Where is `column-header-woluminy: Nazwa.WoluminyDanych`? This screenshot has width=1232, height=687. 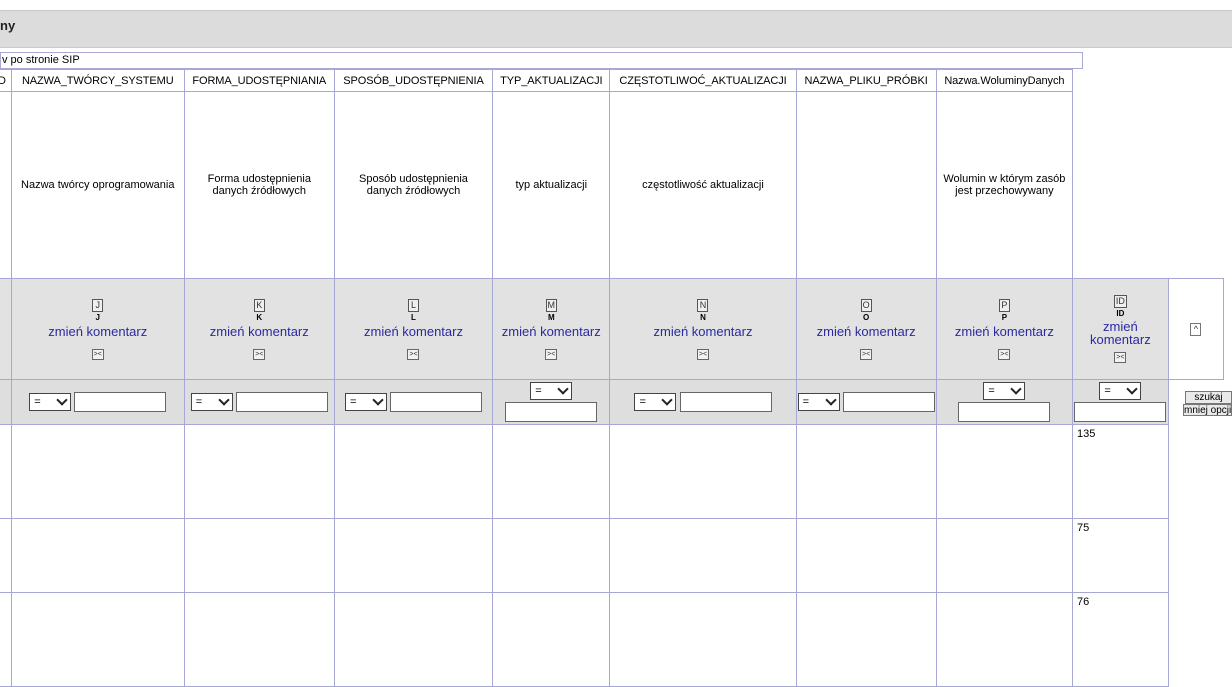 column-header-woluminy: Nazwa.WoluminyDanych is located at coordinates (1004, 80).